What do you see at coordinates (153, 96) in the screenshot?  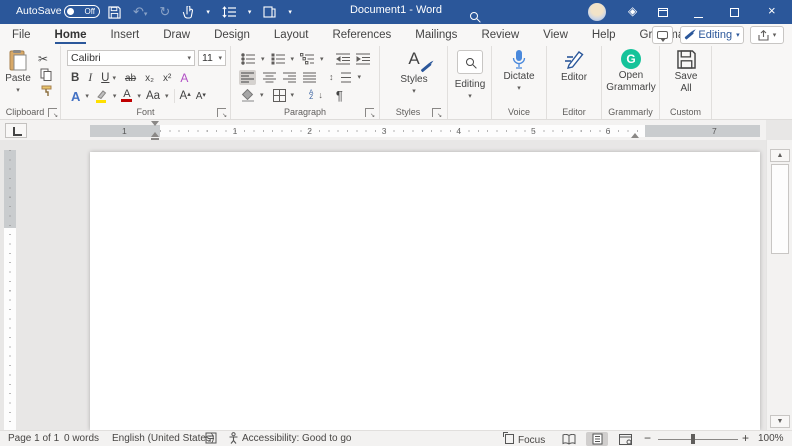 I see `change-case-button: Aa` at bounding box center [153, 96].